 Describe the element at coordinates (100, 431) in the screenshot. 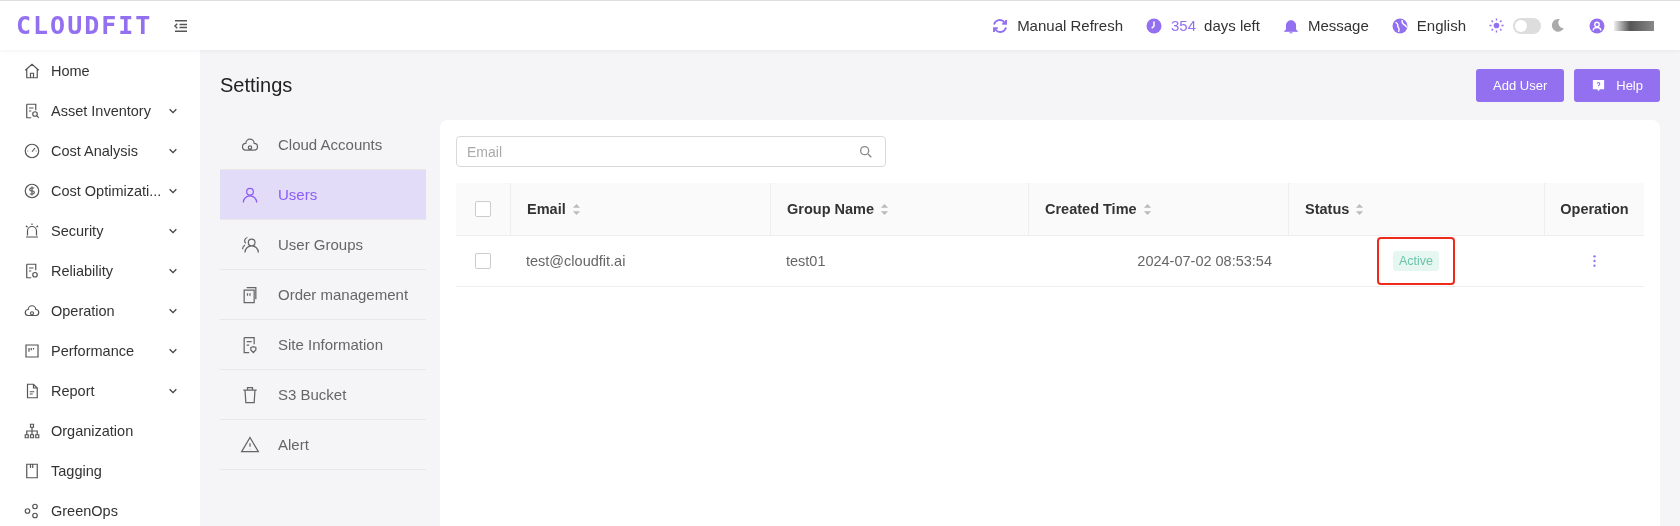

I see `sidebar-item: Organization` at that location.